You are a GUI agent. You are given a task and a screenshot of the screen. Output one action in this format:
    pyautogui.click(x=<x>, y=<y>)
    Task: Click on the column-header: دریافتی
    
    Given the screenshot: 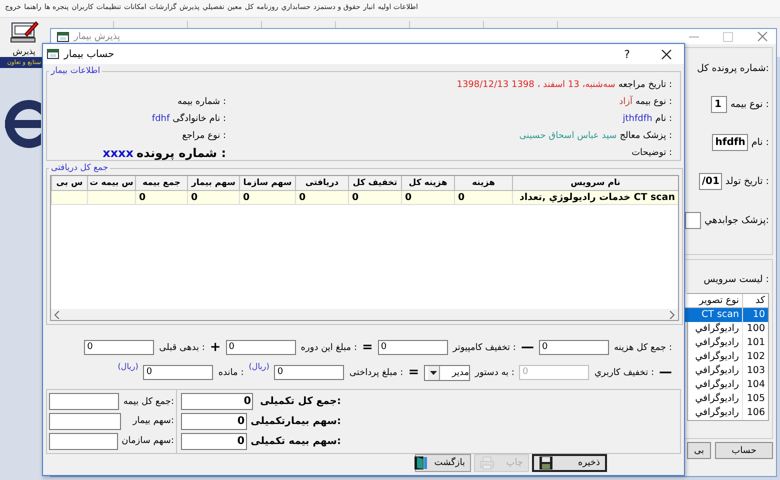 What is the action you would take?
    pyautogui.click(x=321, y=183)
    